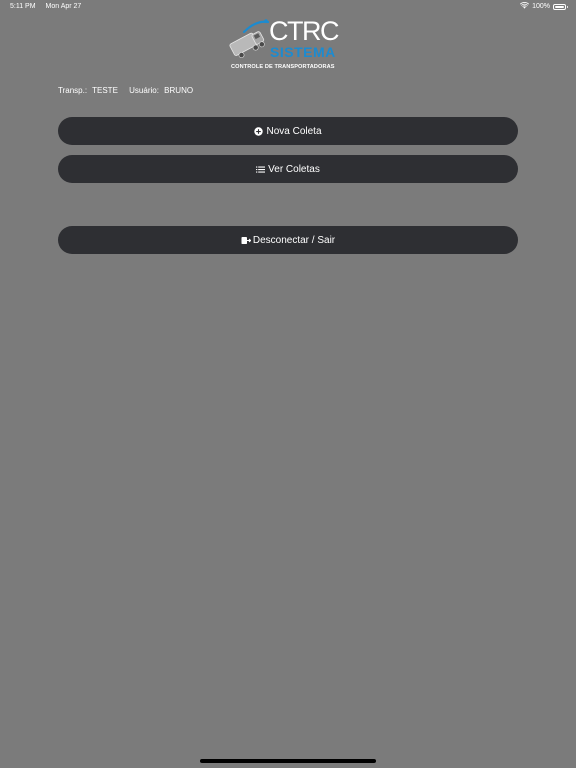  I want to click on nova-coleta-button: Nova Coleta, so click(288, 131).